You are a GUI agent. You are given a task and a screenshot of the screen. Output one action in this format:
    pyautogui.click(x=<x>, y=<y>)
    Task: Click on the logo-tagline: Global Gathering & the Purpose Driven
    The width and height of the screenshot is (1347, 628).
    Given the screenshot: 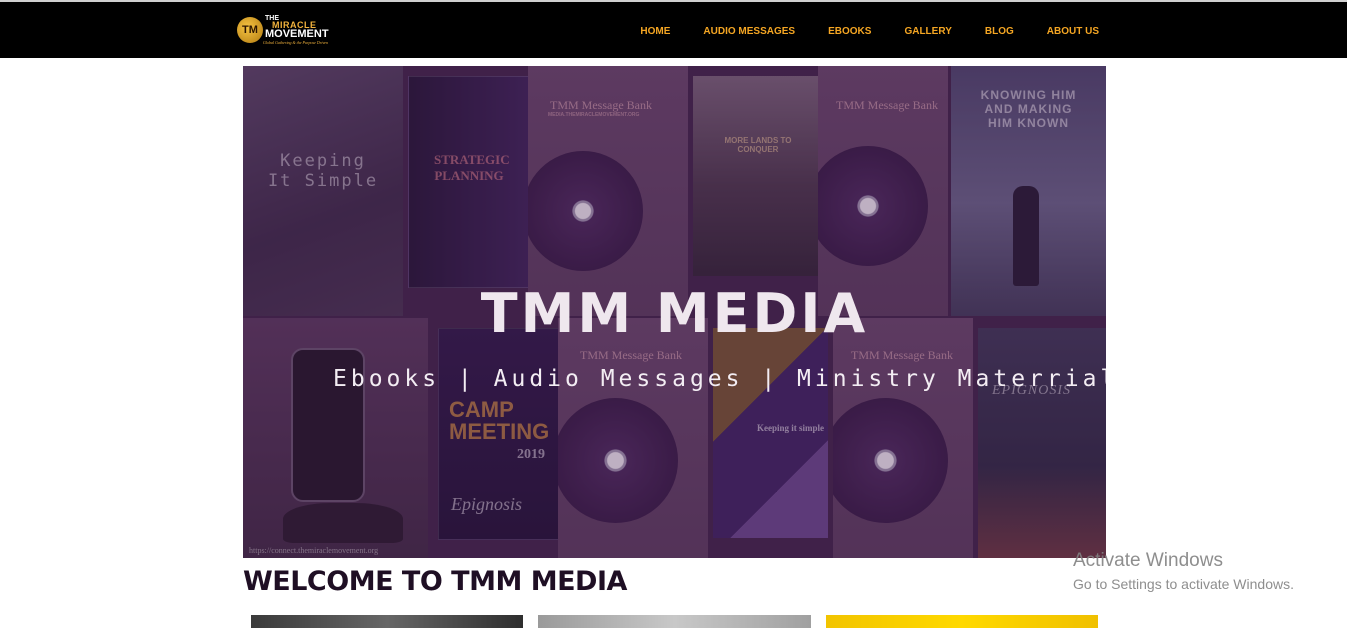 What is the action you would take?
    pyautogui.click(x=295, y=42)
    